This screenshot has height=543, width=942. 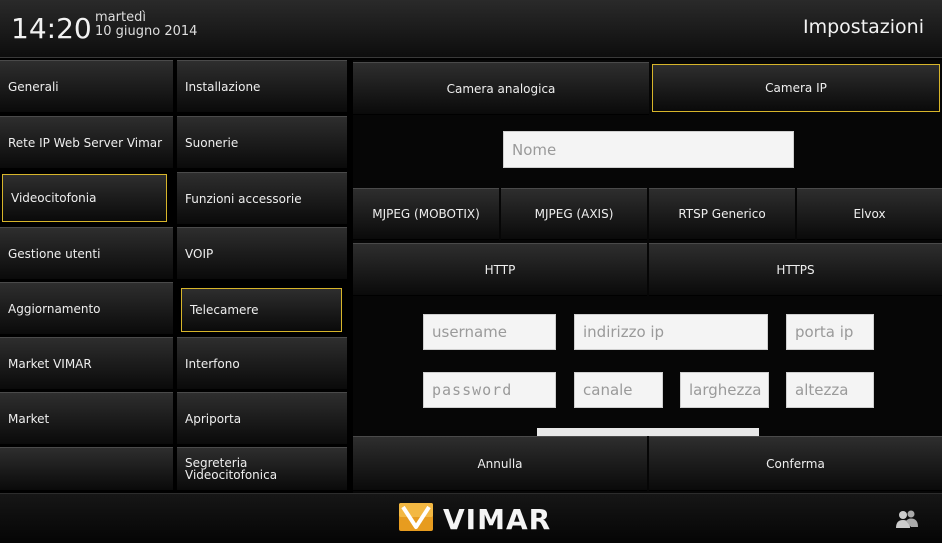 I want to click on submenu-item-segreteria: Segreteria Videocitofonica, so click(x=262, y=469).